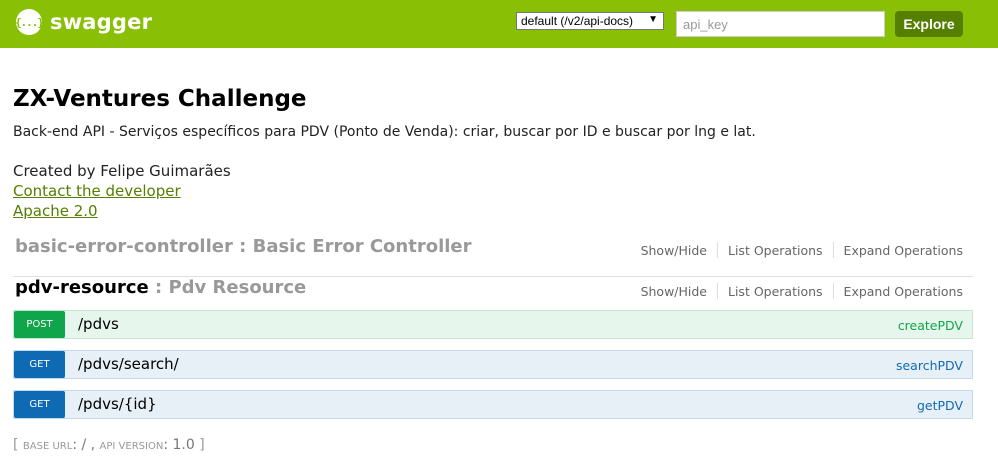 The height and width of the screenshot is (469, 998). What do you see at coordinates (493, 364) in the screenshot?
I see `endpoint-search-pdv: GET /pdvs/search/ searchPDV` at bounding box center [493, 364].